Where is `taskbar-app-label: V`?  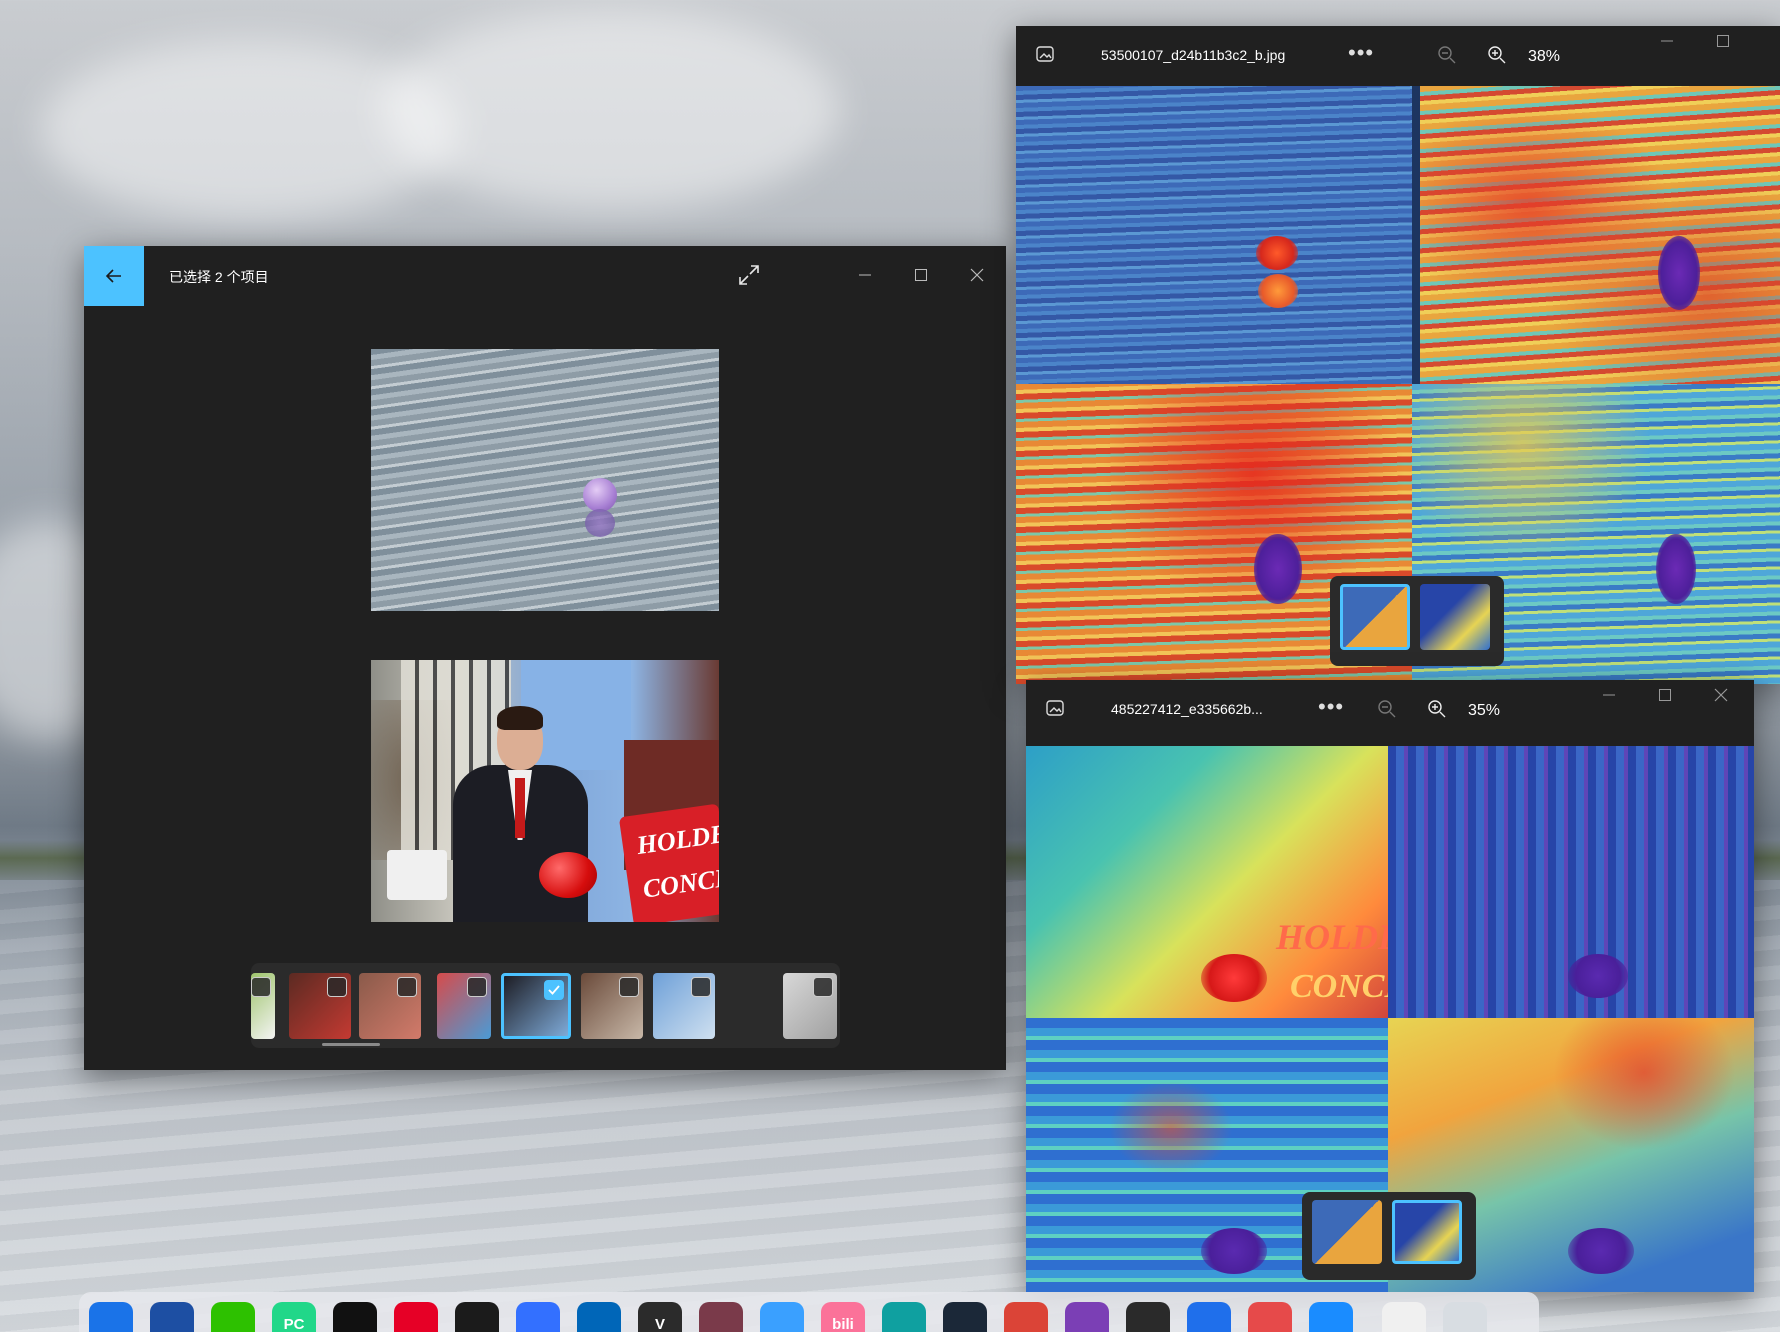
taskbar-app-label: V is located at coordinates (659, 1323).